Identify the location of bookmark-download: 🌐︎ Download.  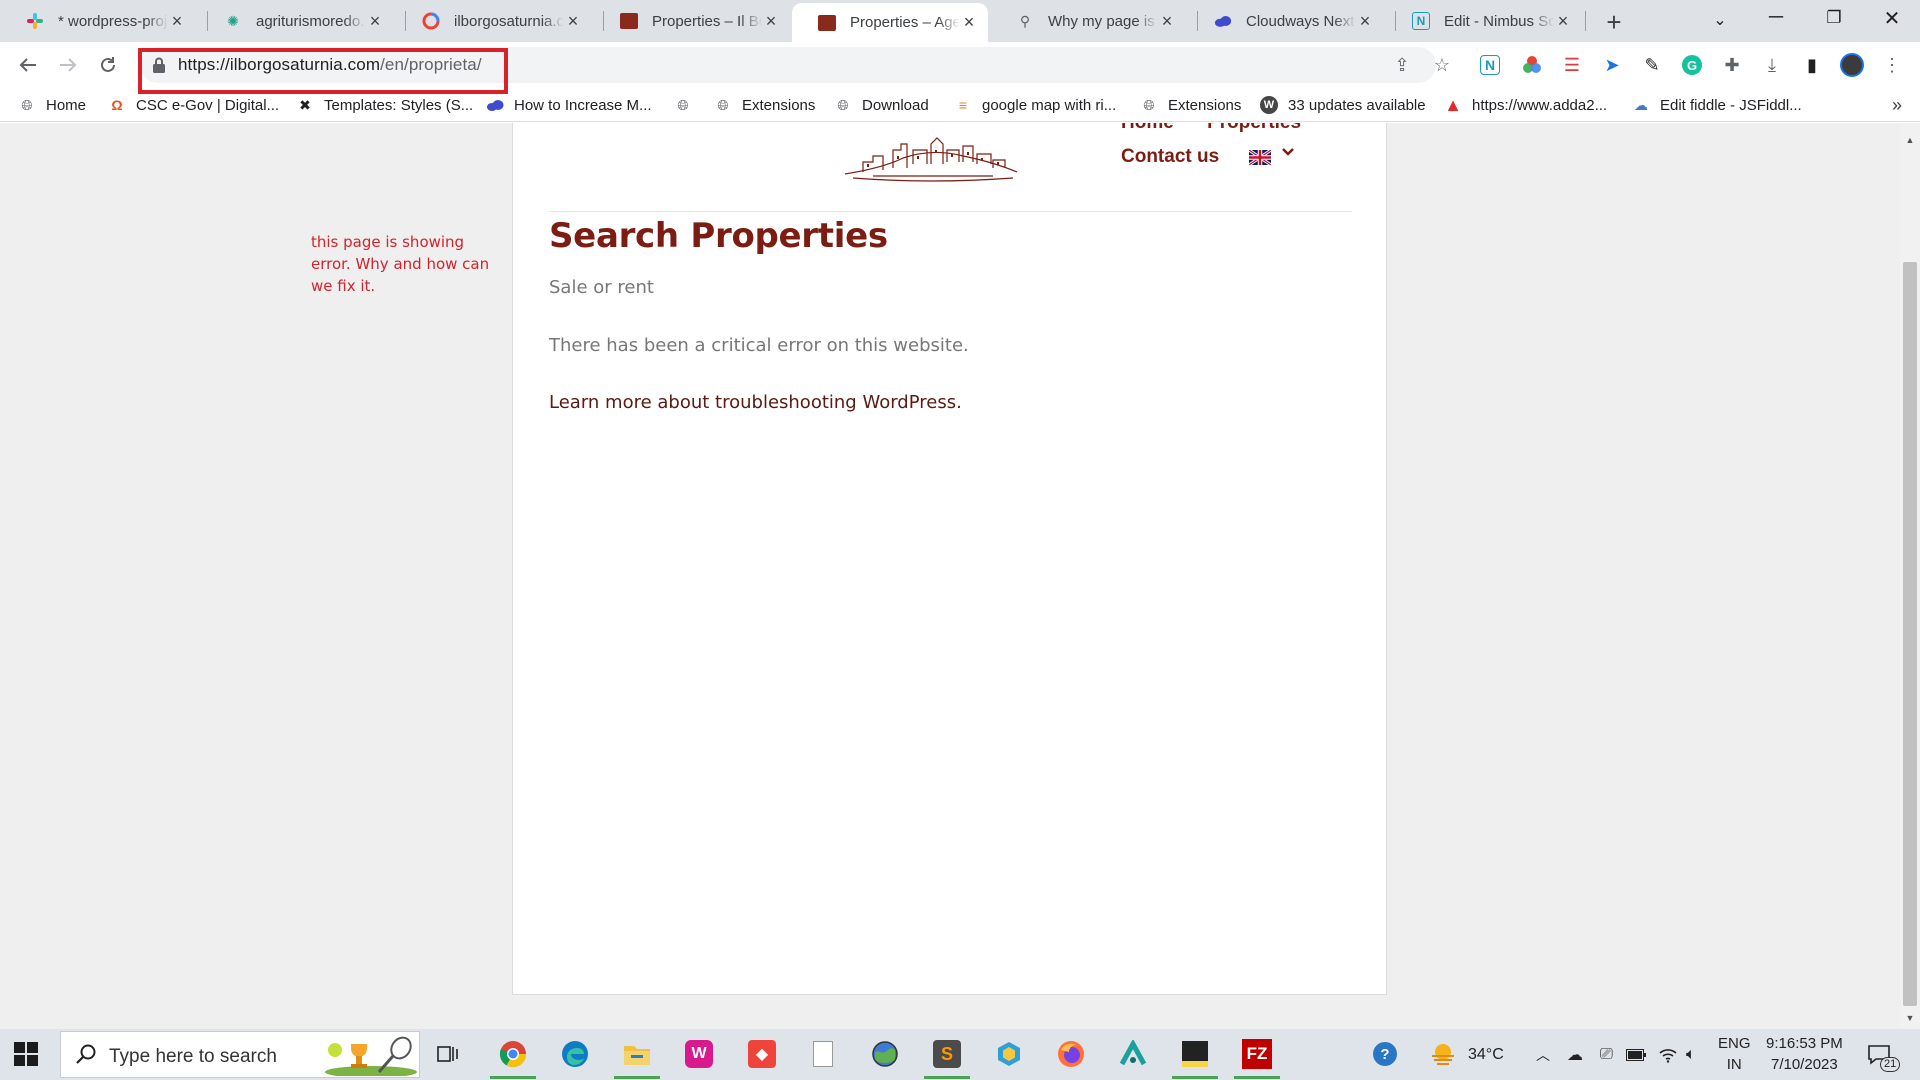
(881, 105).